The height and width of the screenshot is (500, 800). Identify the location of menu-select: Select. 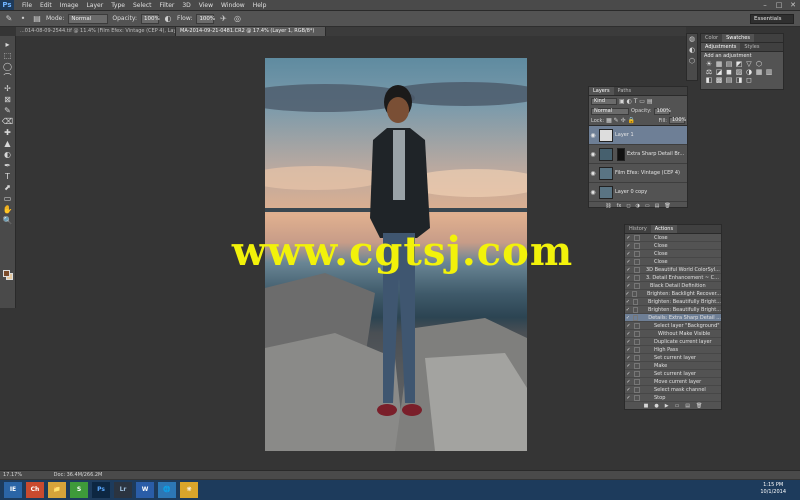
(142, 5).